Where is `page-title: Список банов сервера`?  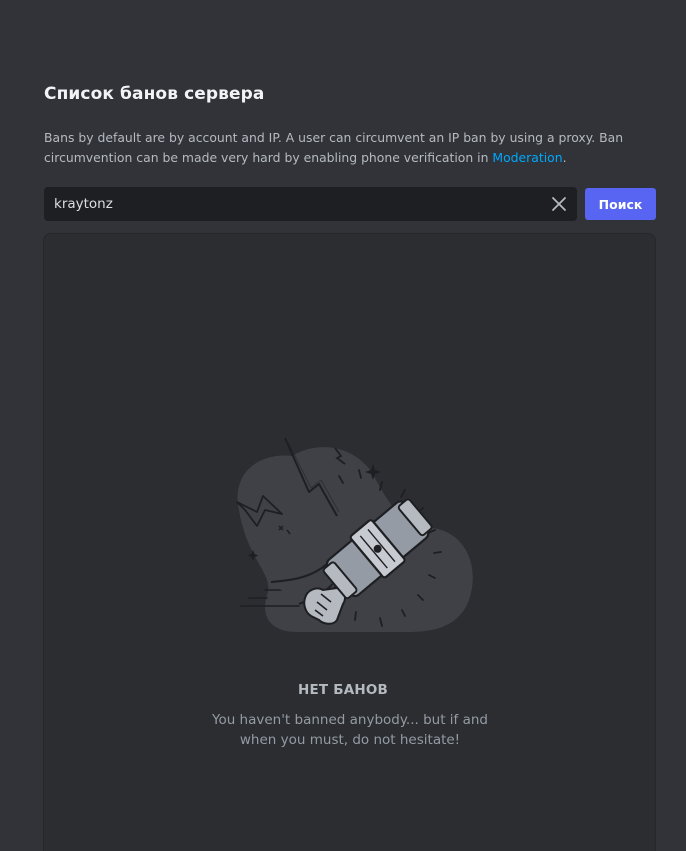 page-title: Список банов сервера is located at coordinates (154, 94).